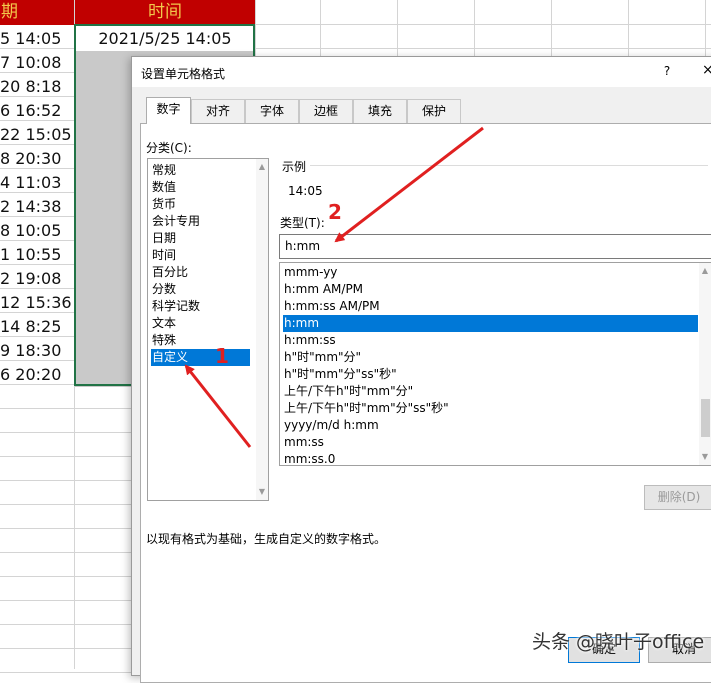 Image resolution: width=711 pixels, height=683 pixels. I want to click on format-item: yyyy/m/d h:mm, so click(490, 425).